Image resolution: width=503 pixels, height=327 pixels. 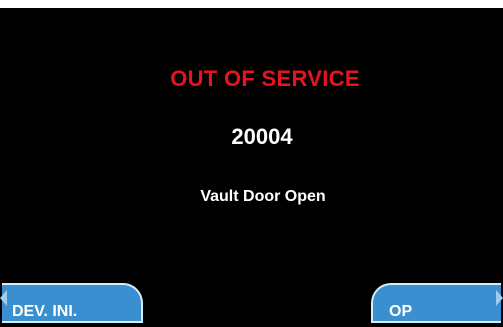 What do you see at coordinates (45, 311) in the screenshot?
I see `dev-ini-button-label: DEV. INI.` at bounding box center [45, 311].